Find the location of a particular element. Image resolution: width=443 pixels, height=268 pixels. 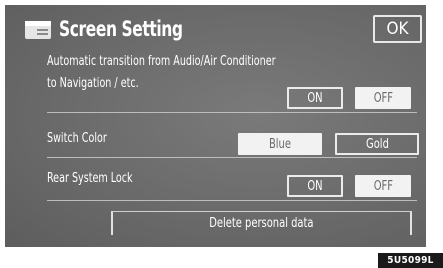

switch-color-label: Switch Color is located at coordinates (77, 138).